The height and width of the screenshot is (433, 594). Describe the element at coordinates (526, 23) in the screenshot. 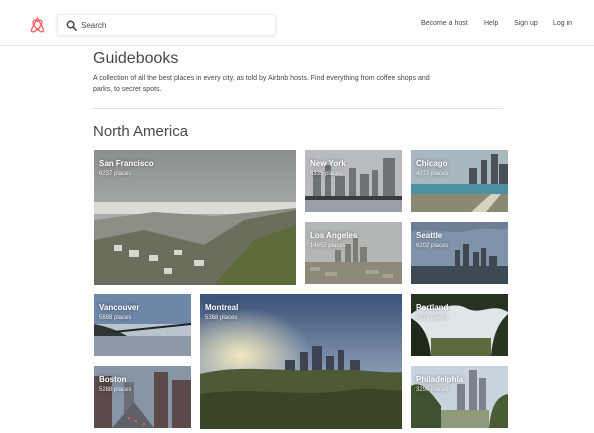

I see `nav-sign-up: Sign up` at that location.